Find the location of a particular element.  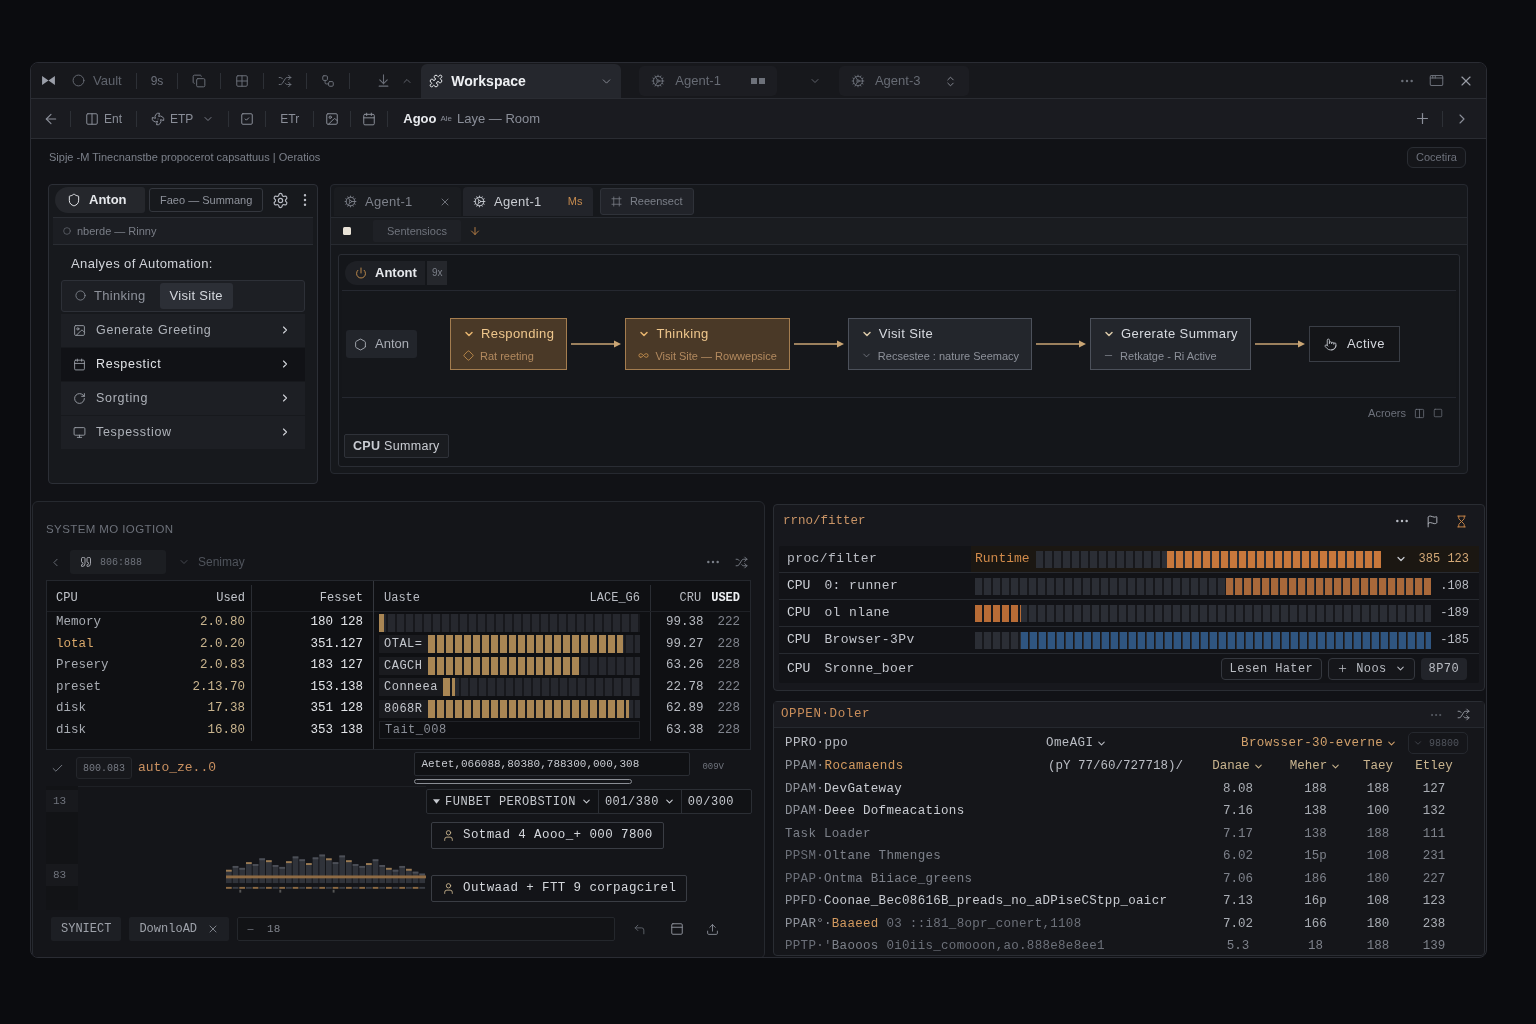

group-name: PPAM·Rocamaends is located at coordinates (845, 767).